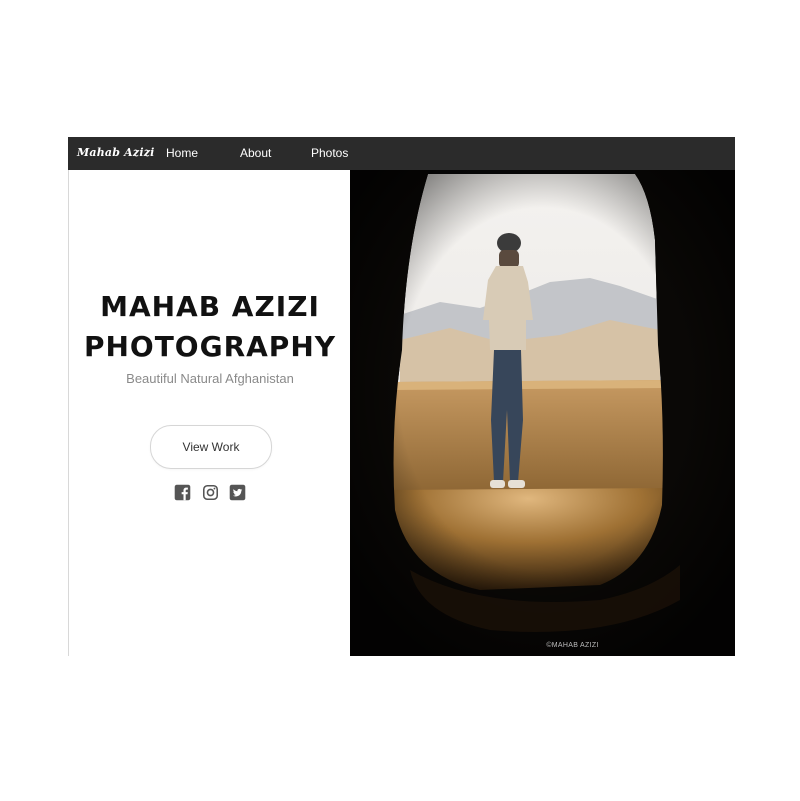 This screenshot has height=801, width=800. I want to click on nav-link-about: About, so click(255, 153).